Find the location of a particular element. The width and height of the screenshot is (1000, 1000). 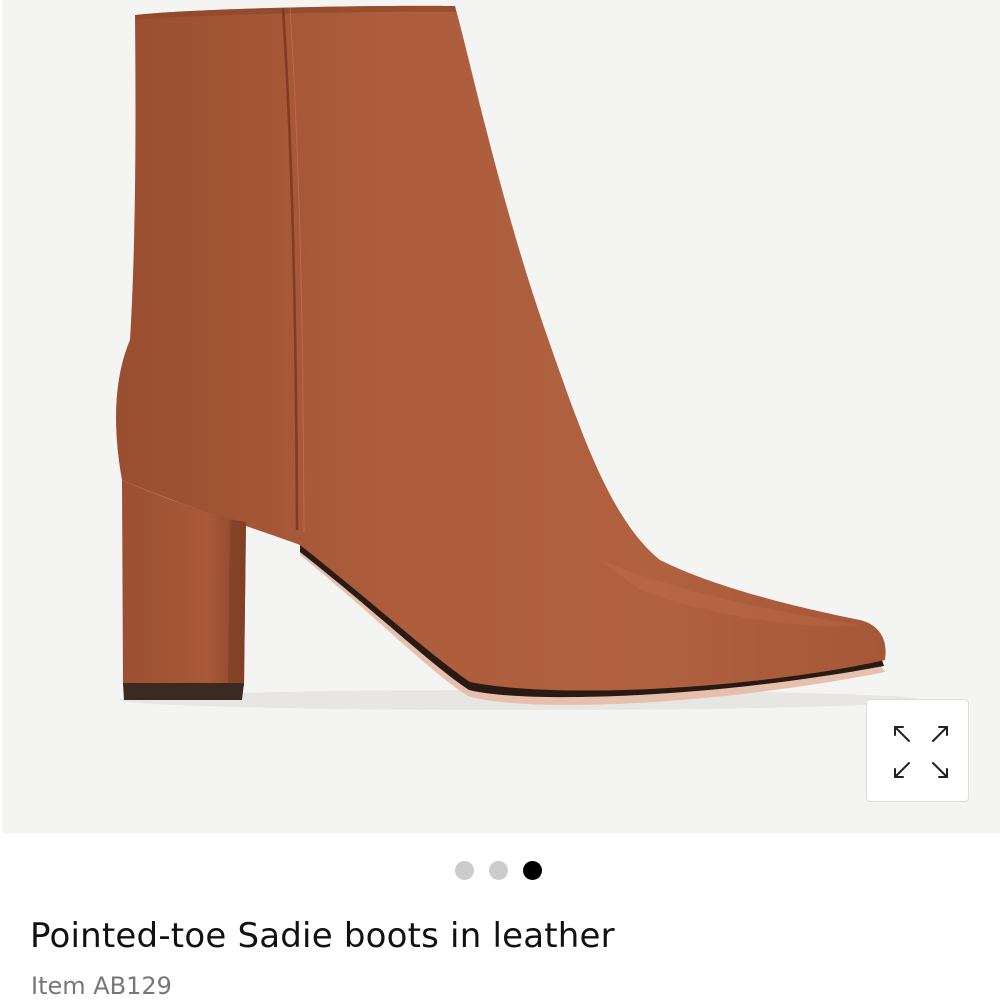

pagination-dot-3-active is located at coordinates (532, 870).